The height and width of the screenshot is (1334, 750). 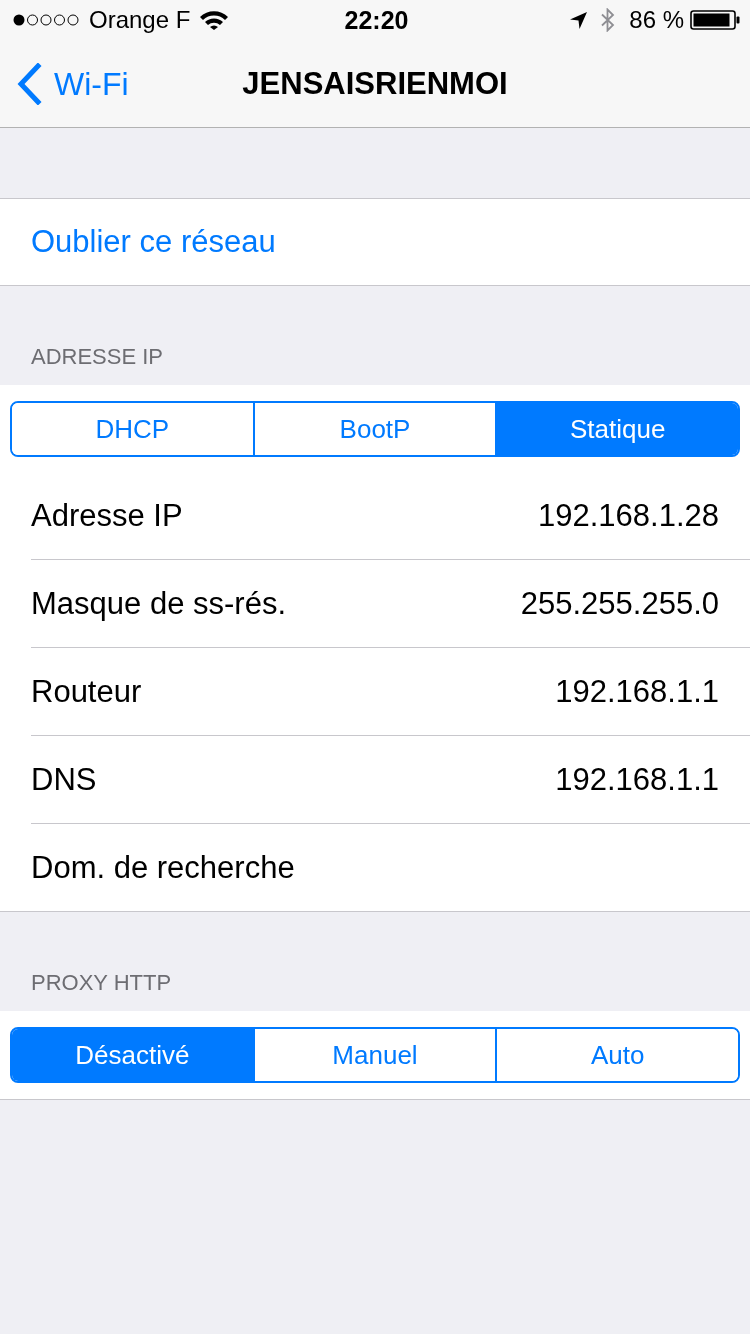 I want to click on screen-title: JENSAISRIENMOI, so click(x=375, y=83).